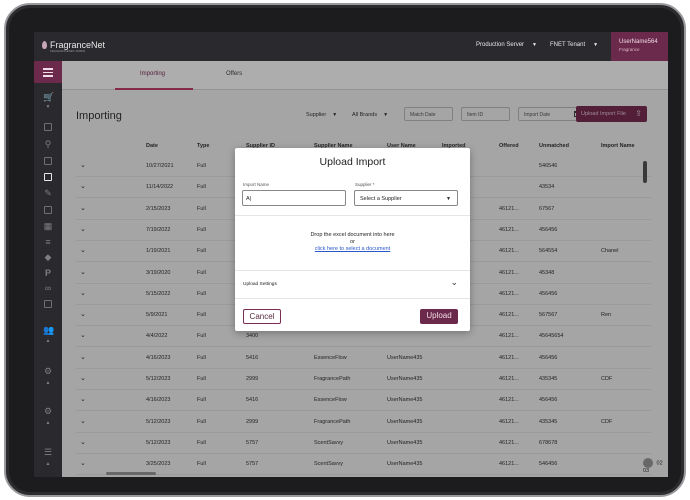  What do you see at coordinates (48, 288) in the screenshot?
I see `link-icon: ∞` at bounding box center [48, 288].